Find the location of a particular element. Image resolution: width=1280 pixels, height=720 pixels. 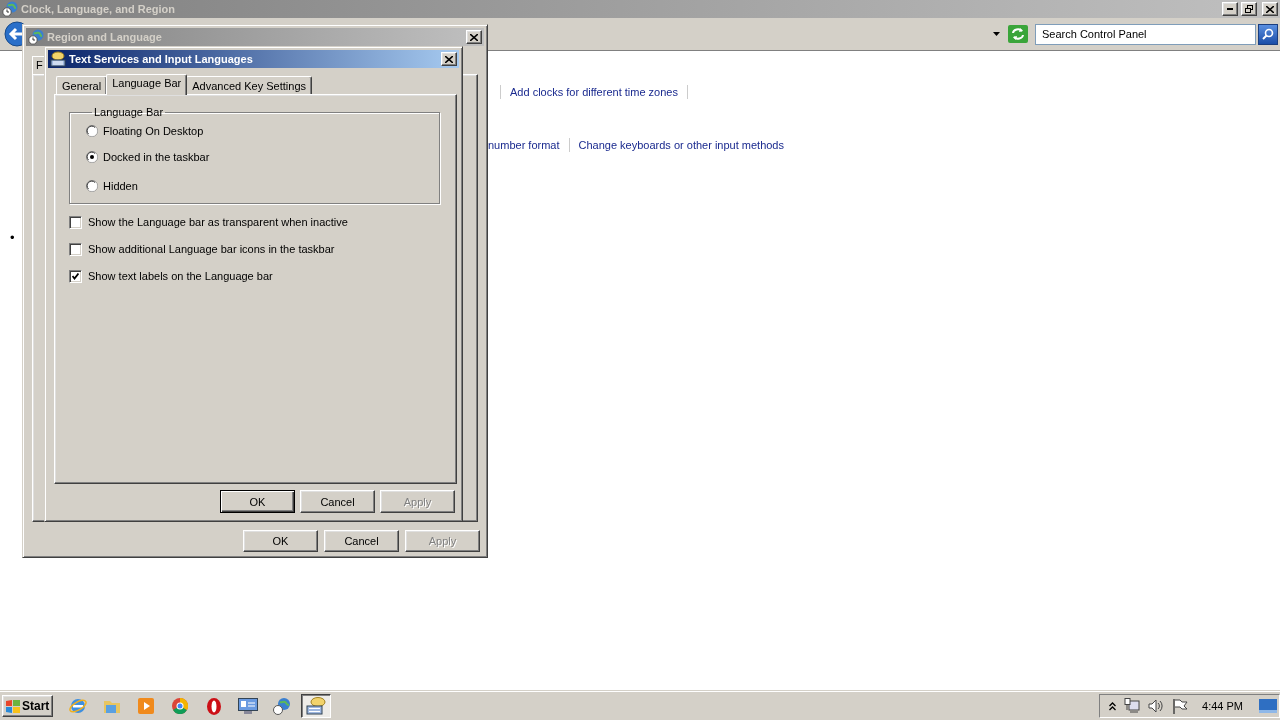

tab: Advanced Key Settings is located at coordinates (249, 85).